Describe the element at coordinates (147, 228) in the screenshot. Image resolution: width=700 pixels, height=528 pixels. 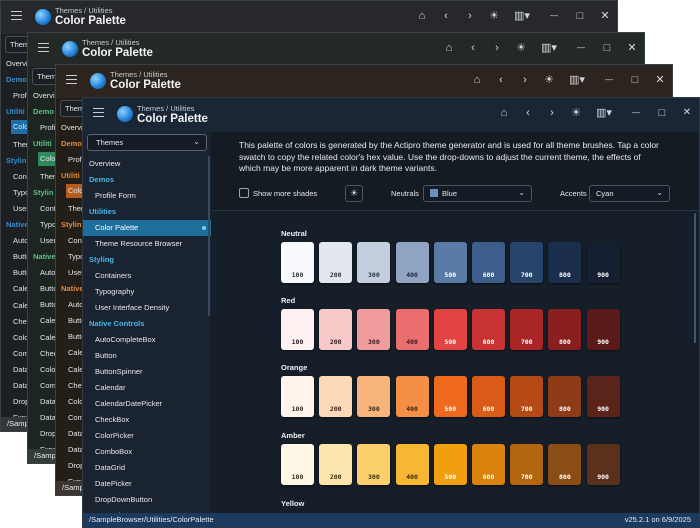
I see `sidebar-item-color-palette: Color Palette` at that location.